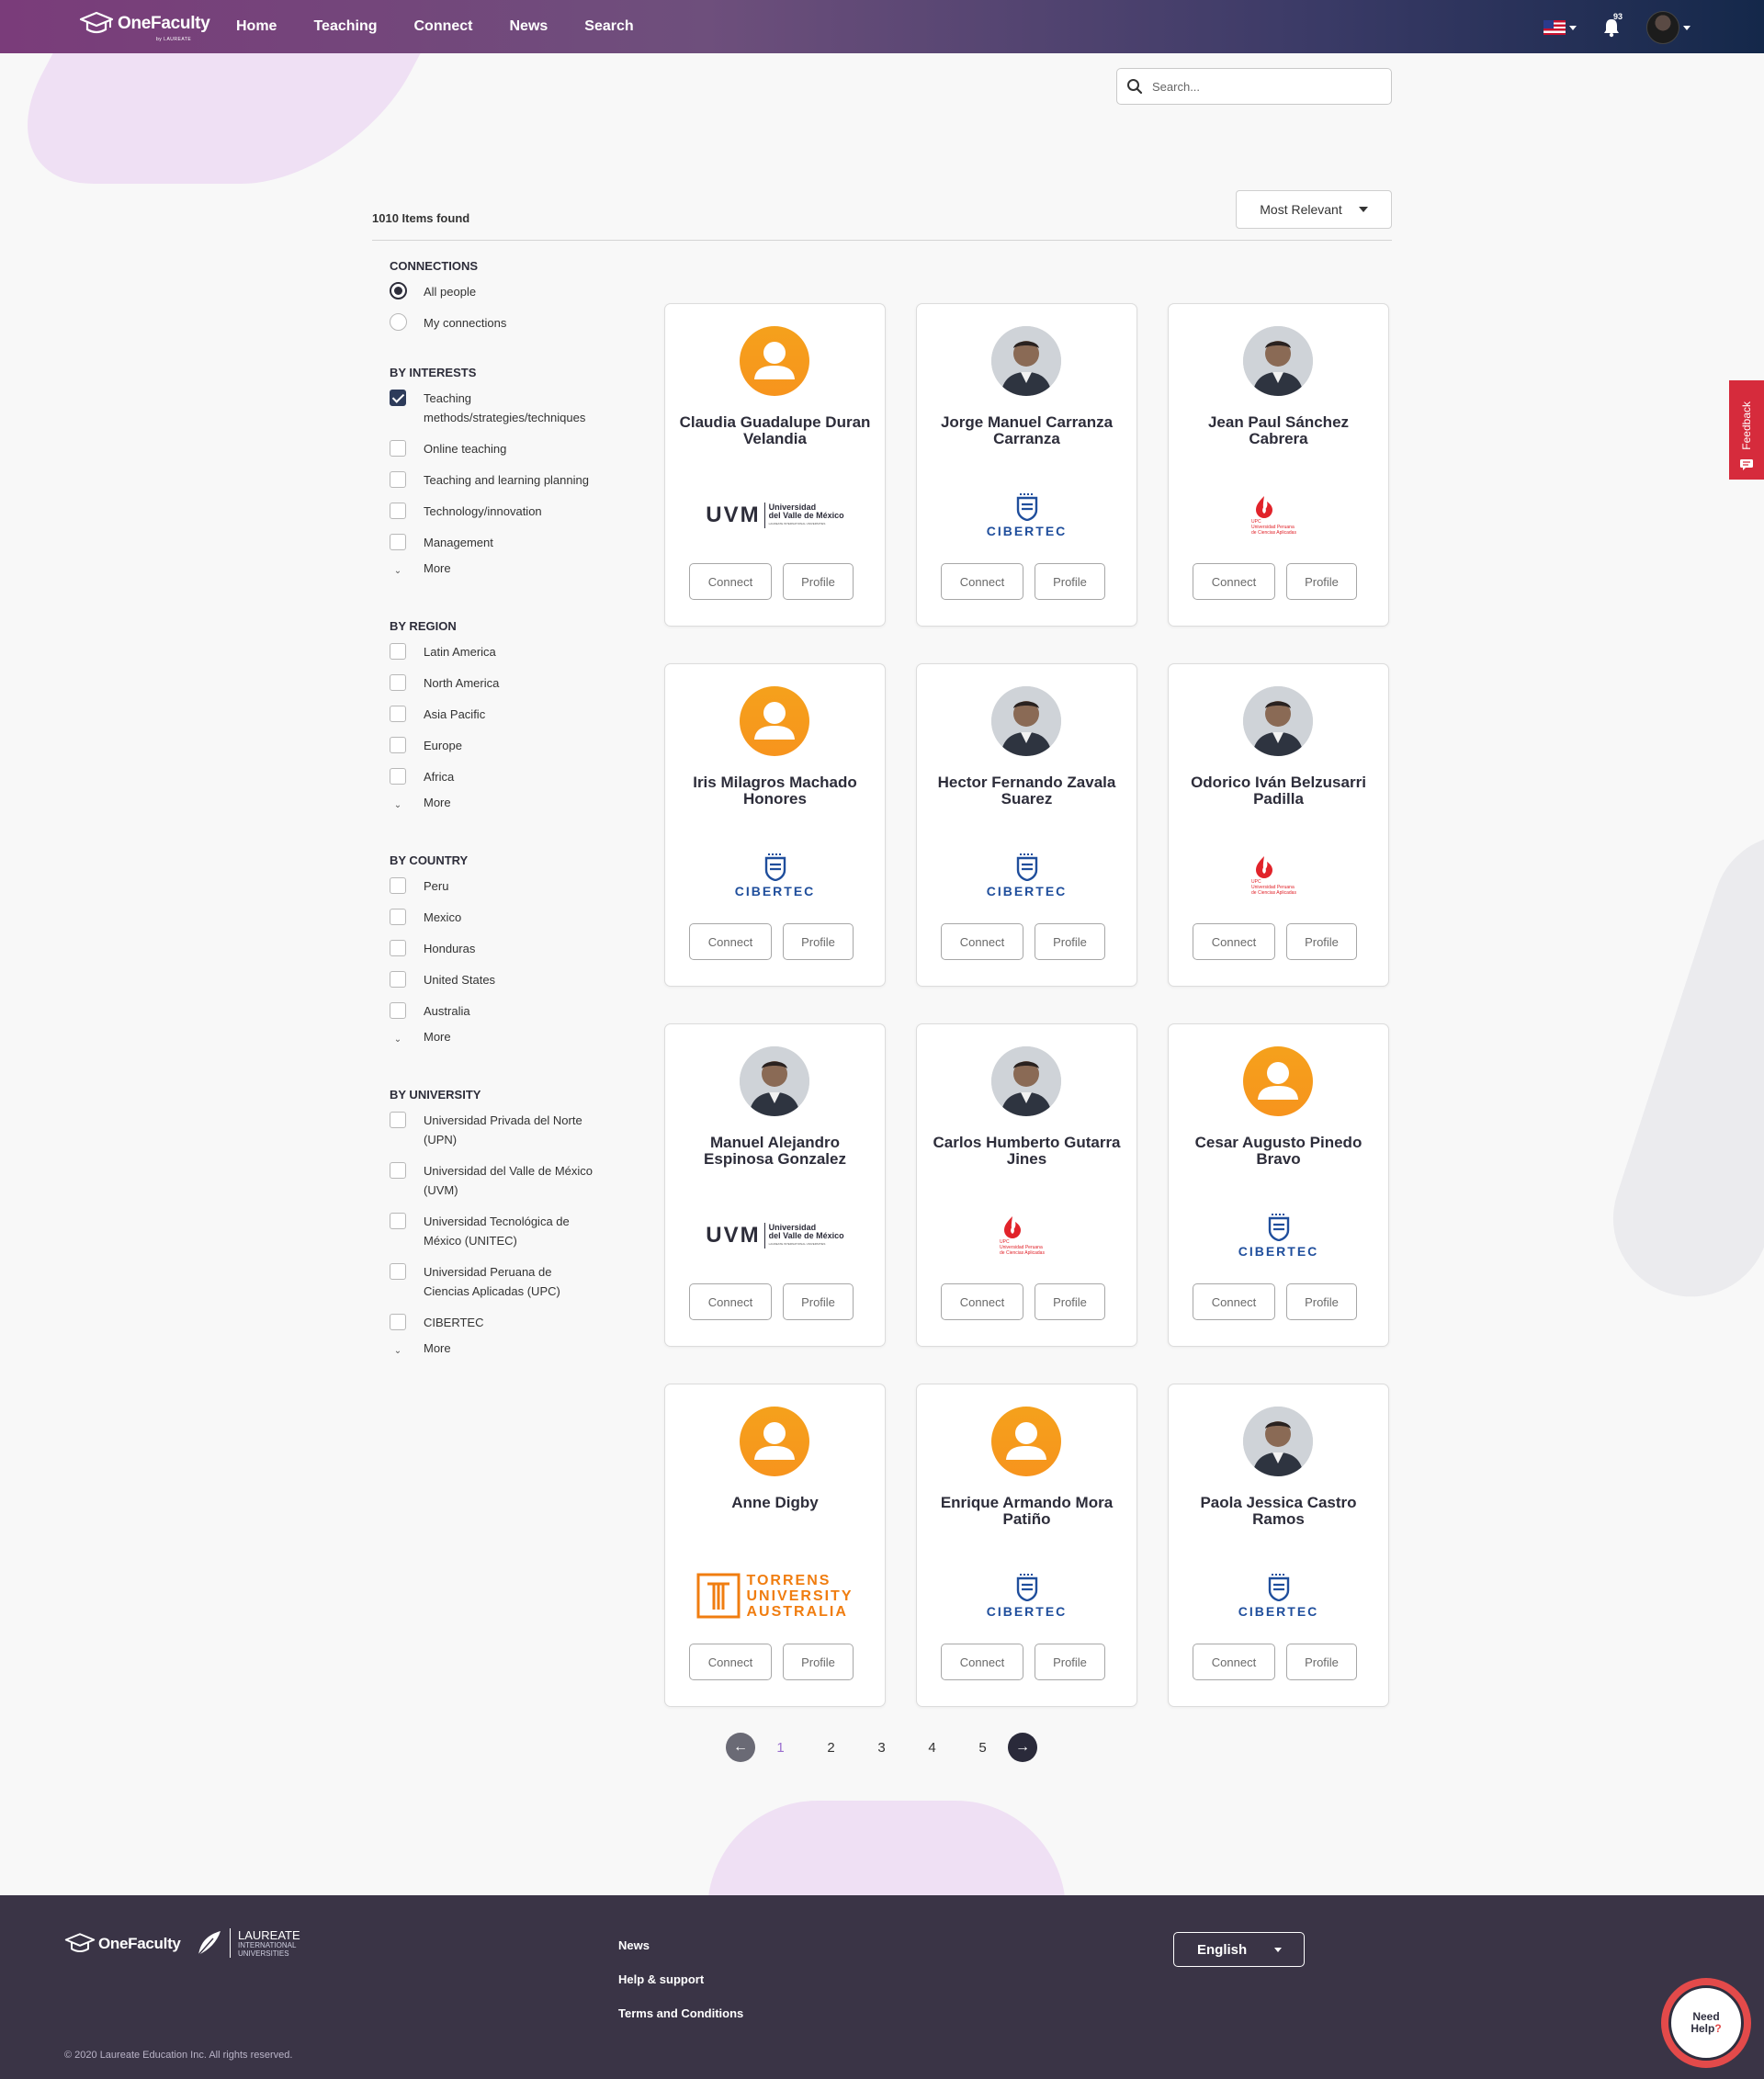 This screenshot has height=2079, width=1764. I want to click on nav-search: Search, so click(608, 26).